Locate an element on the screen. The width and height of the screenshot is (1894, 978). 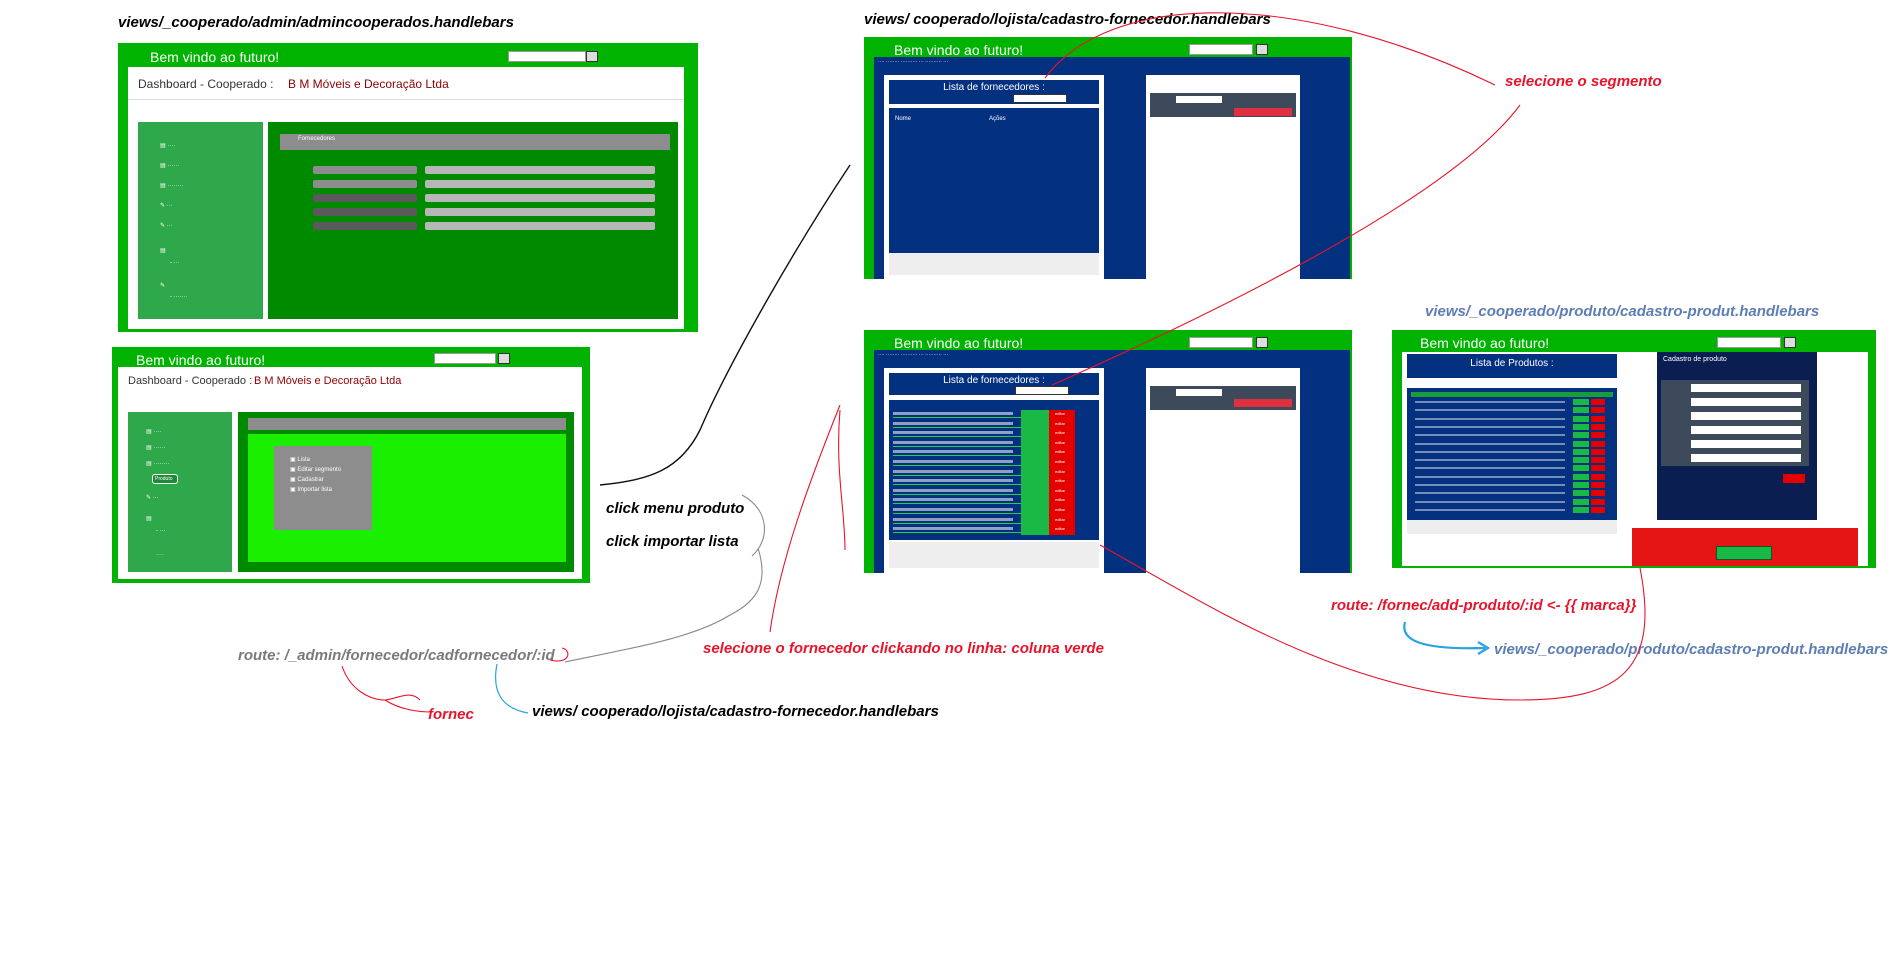
red-curve-segmento is located at coordinates (1270, 49).